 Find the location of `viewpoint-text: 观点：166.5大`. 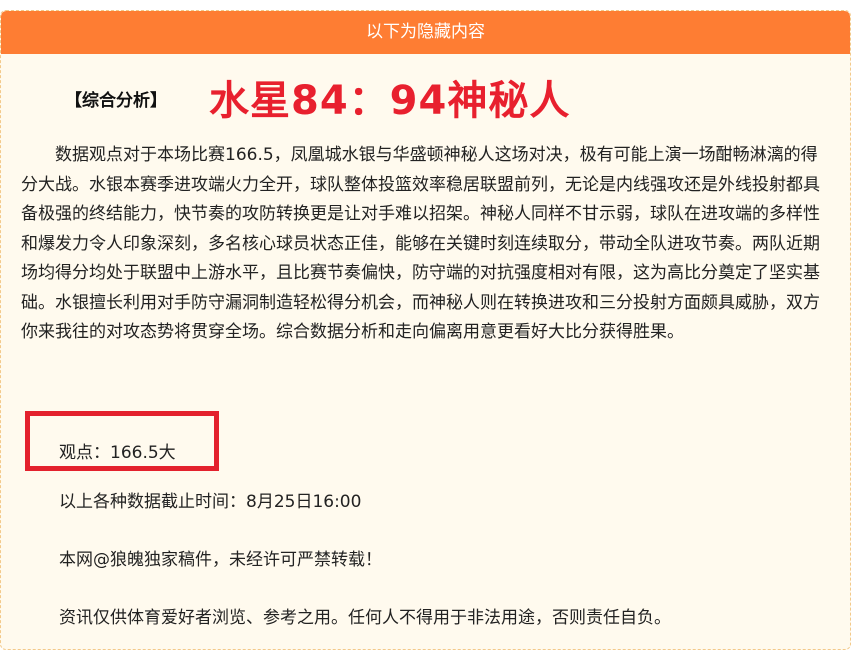

viewpoint-text: 观点：166.5大 is located at coordinates (117, 453).